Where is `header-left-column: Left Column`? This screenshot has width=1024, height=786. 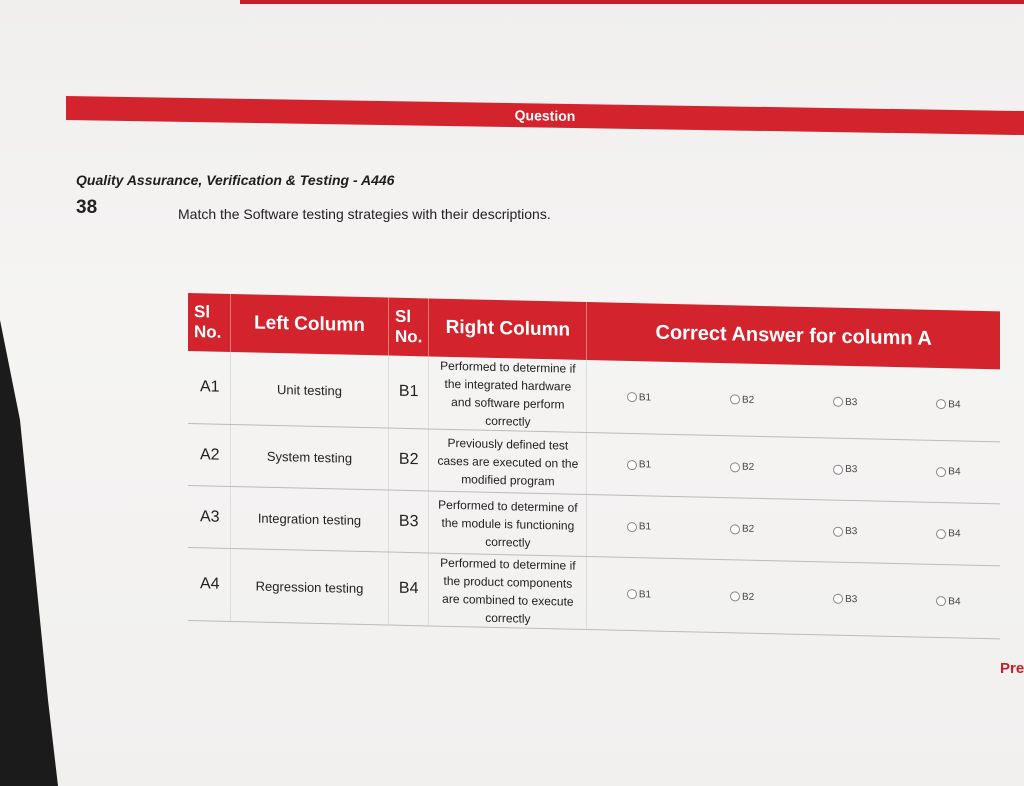 header-left-column: Left Column is located at coordinates (309, 324).